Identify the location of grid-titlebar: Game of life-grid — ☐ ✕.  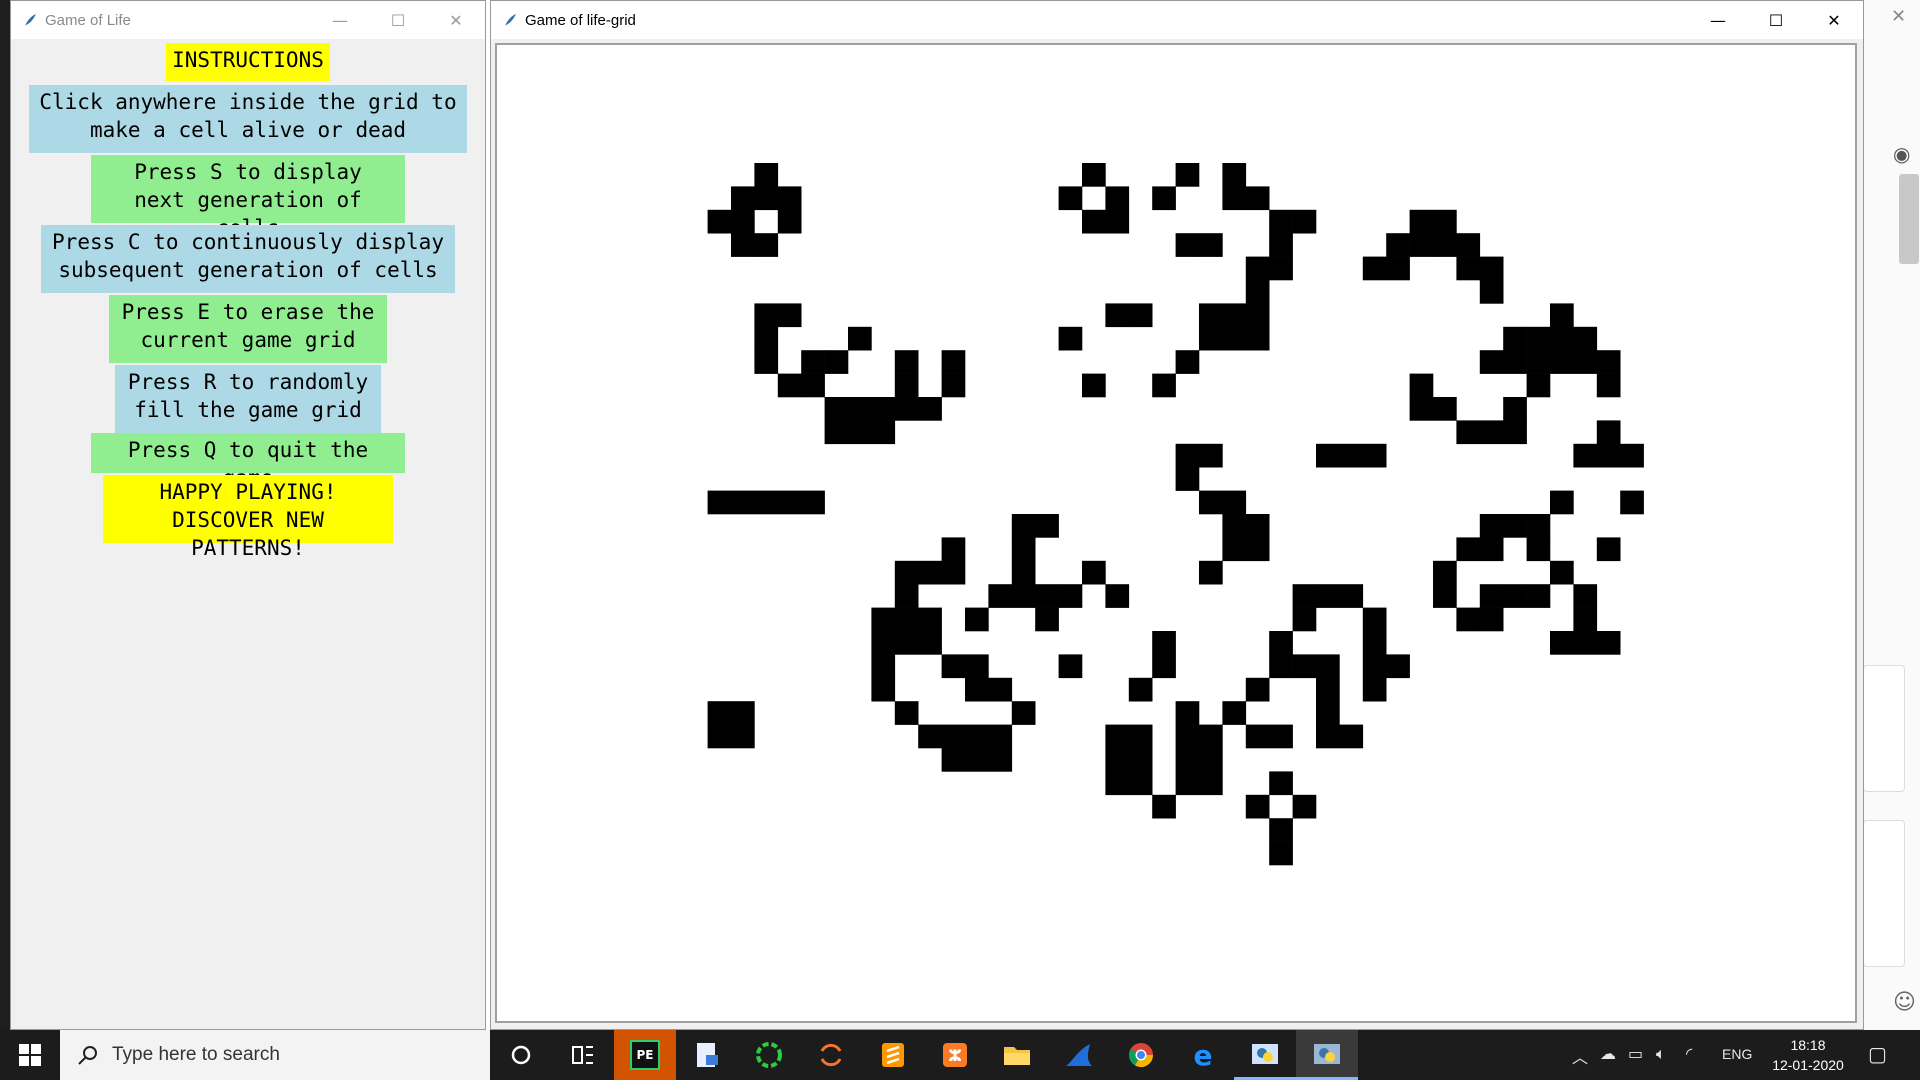
(1177, 20).